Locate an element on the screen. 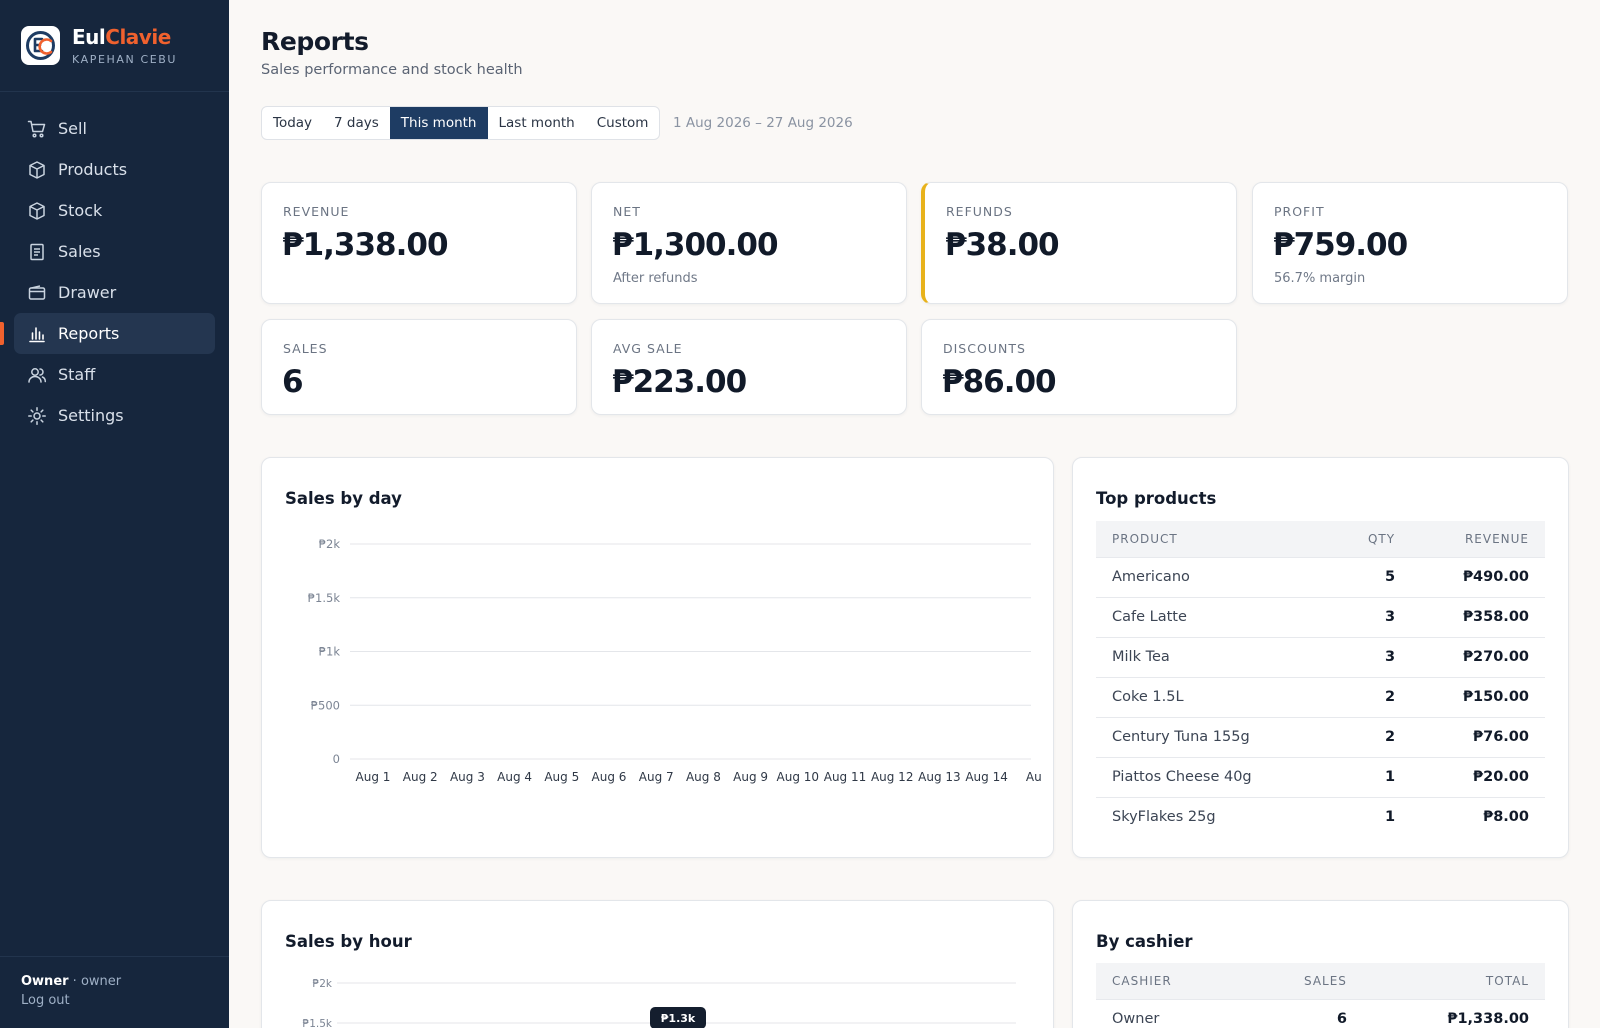 The height and width of the screenshot is (1028, 1600). sidebar-item-label: Reports is located at coordinates (89, 333).